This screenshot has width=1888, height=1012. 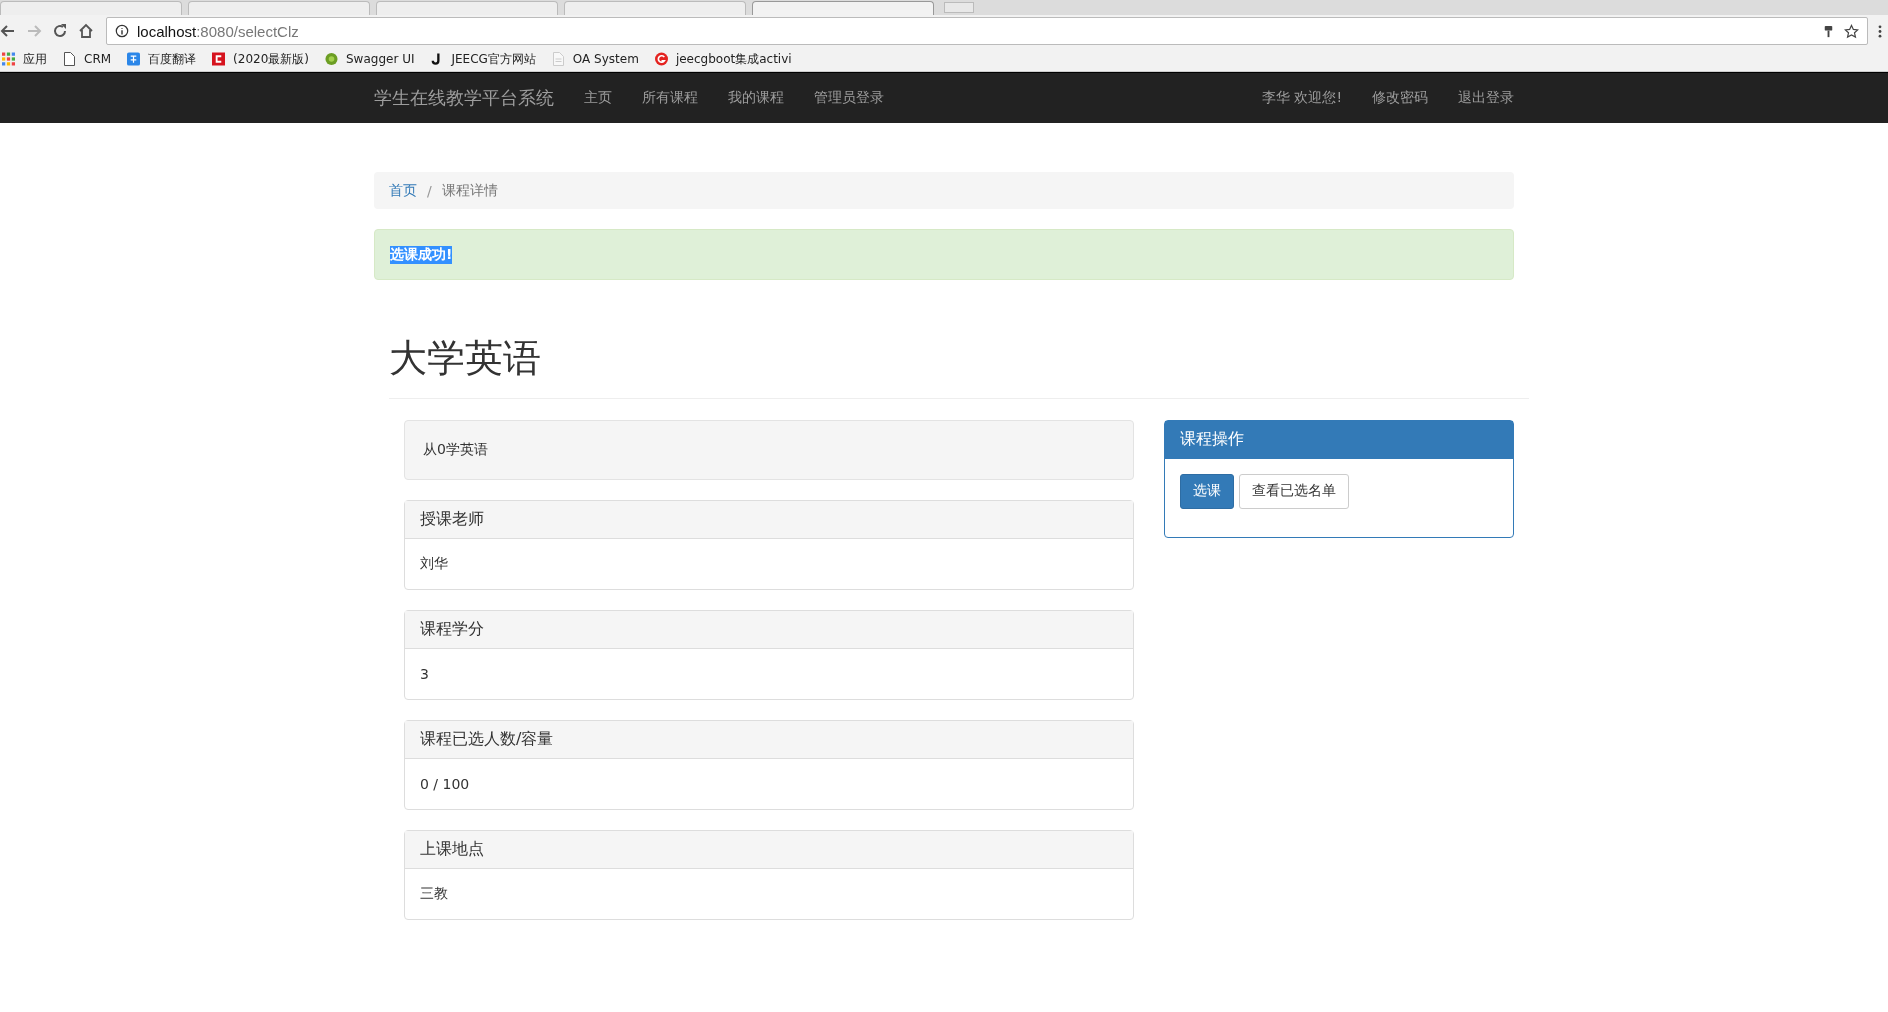 I want to click on nav-link: 修改密码, so click(x=1400, y=98).